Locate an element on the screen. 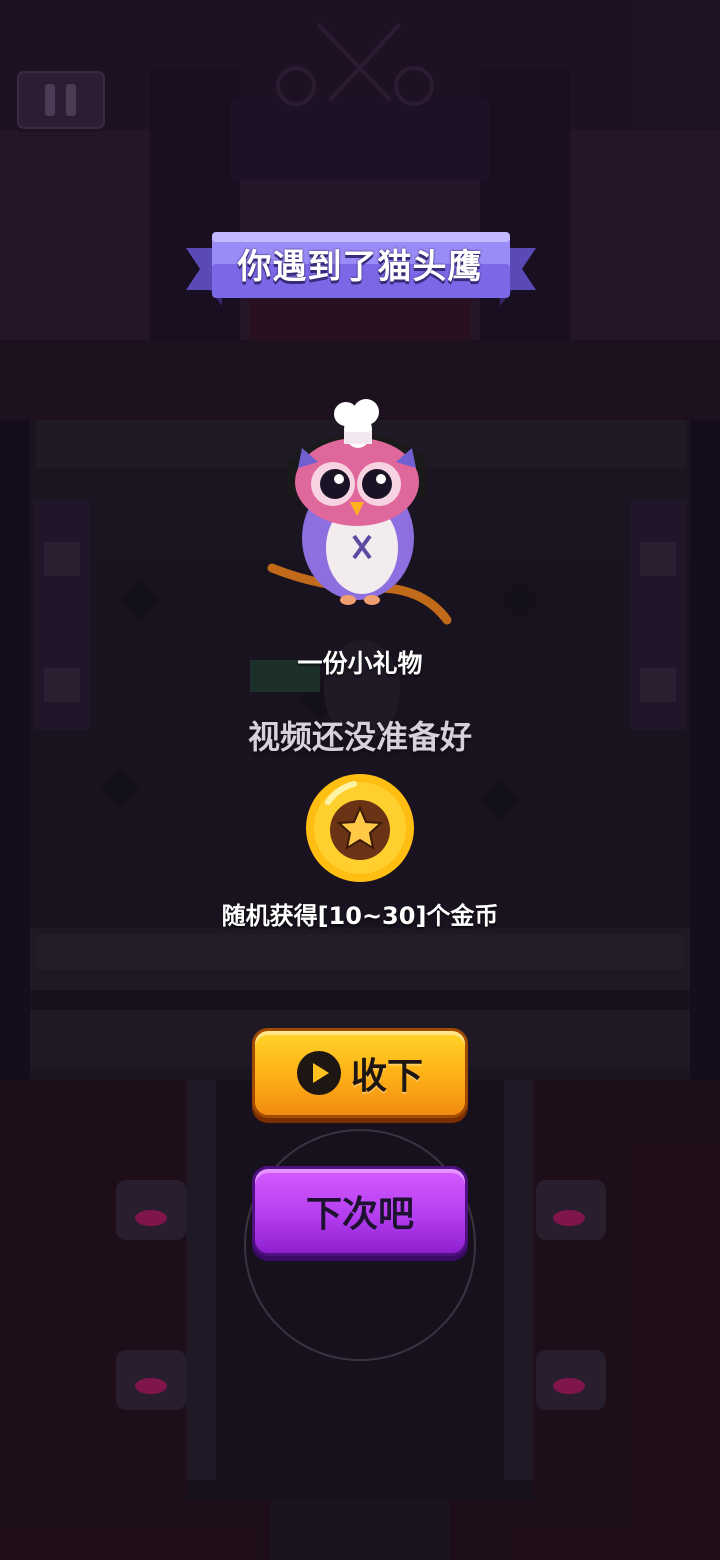 The height and width of the screenshot is (1560, 720). accept-button: 收下 is located at coordinates (360, 1073).